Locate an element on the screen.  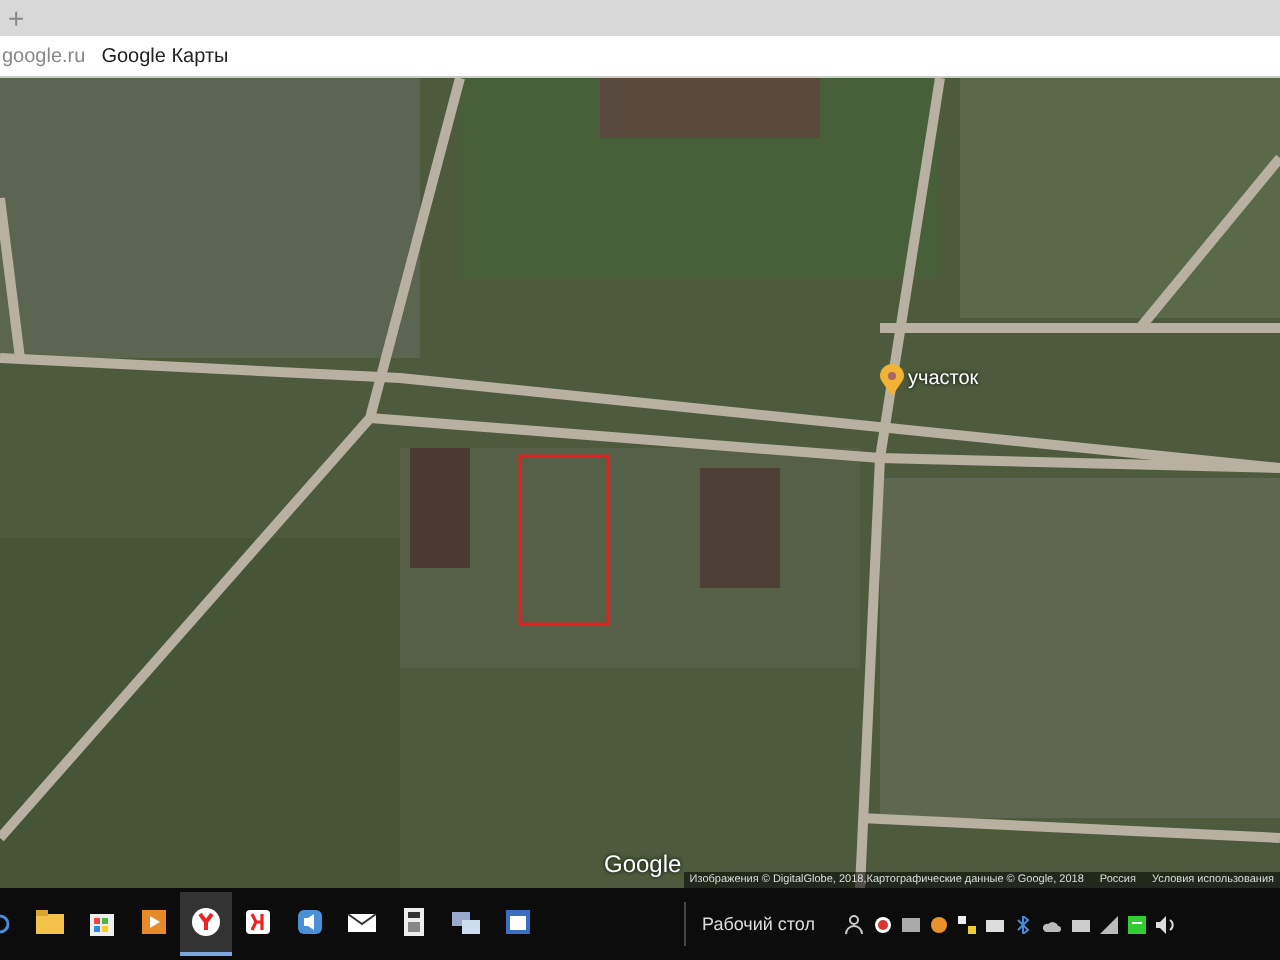
map-logo: Google is located at coordinates (643, 864).